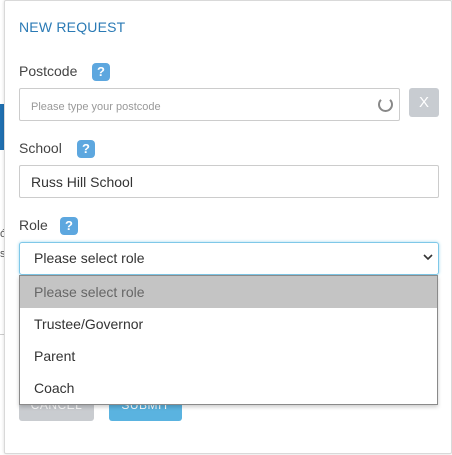 The image size is (452, 455). Describe the element at coordinates (33, 225) in the screenshot. I see `role-label: Role` at that location.